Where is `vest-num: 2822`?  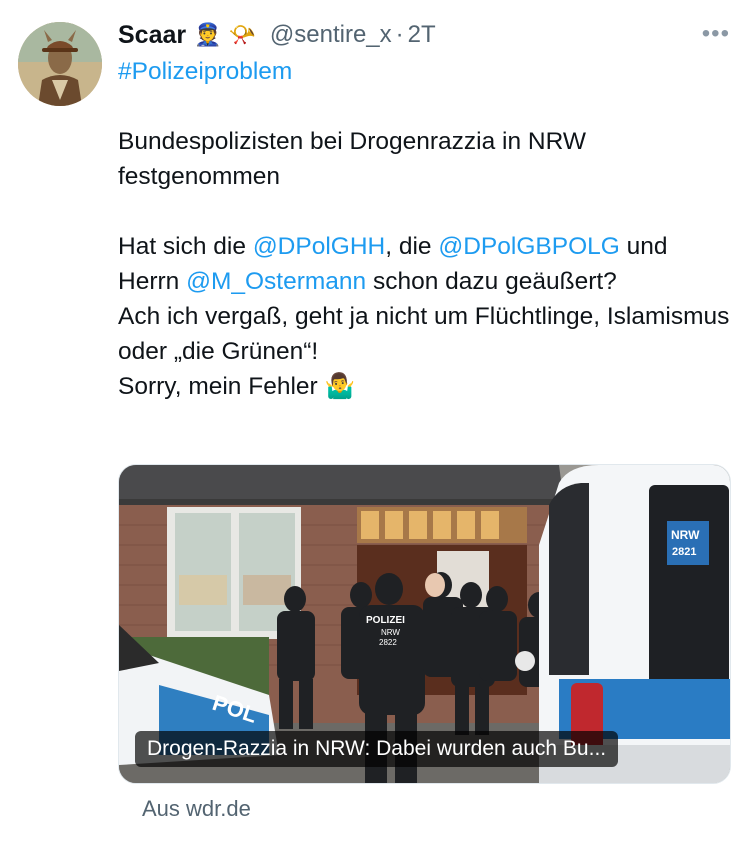 vest-num: 2822 is located at coordinates (388, 642).